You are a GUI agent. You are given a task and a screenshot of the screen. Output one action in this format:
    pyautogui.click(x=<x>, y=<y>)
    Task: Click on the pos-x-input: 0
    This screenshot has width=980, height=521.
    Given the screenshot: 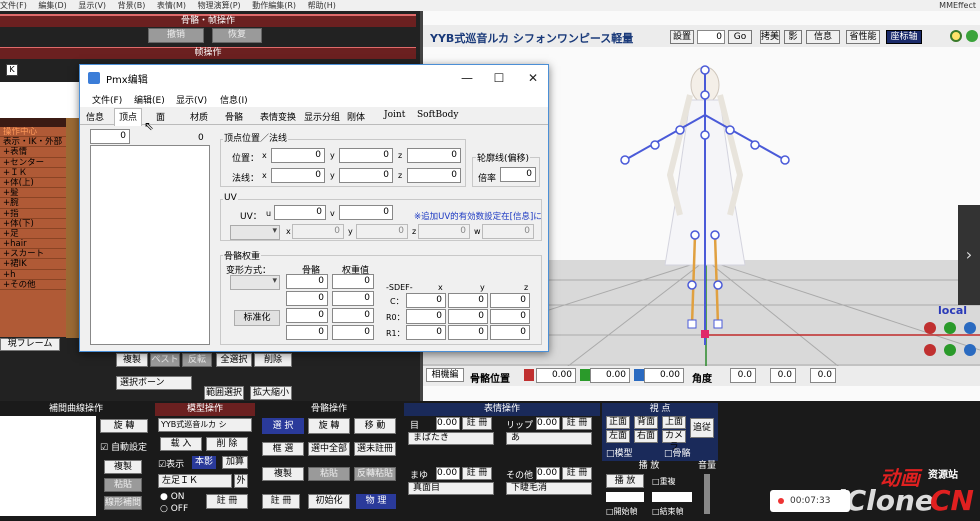 What is the action you would take?
    pyautogui.click(x=298, y=155)
    